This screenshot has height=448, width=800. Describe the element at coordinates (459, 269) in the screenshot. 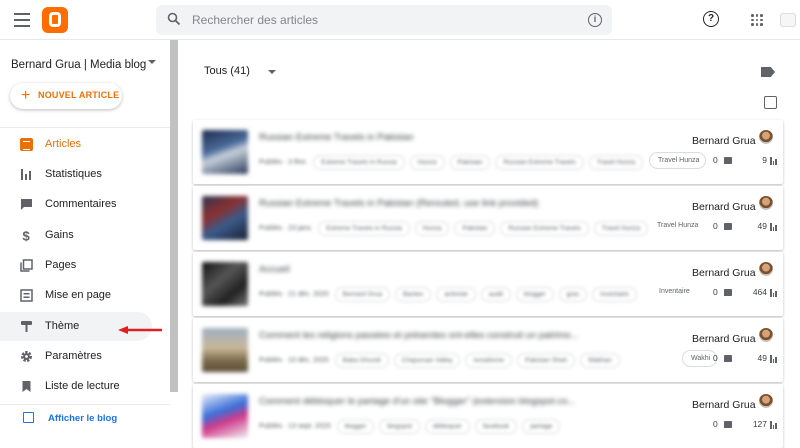

I see `post-title: Accueil` at that location.